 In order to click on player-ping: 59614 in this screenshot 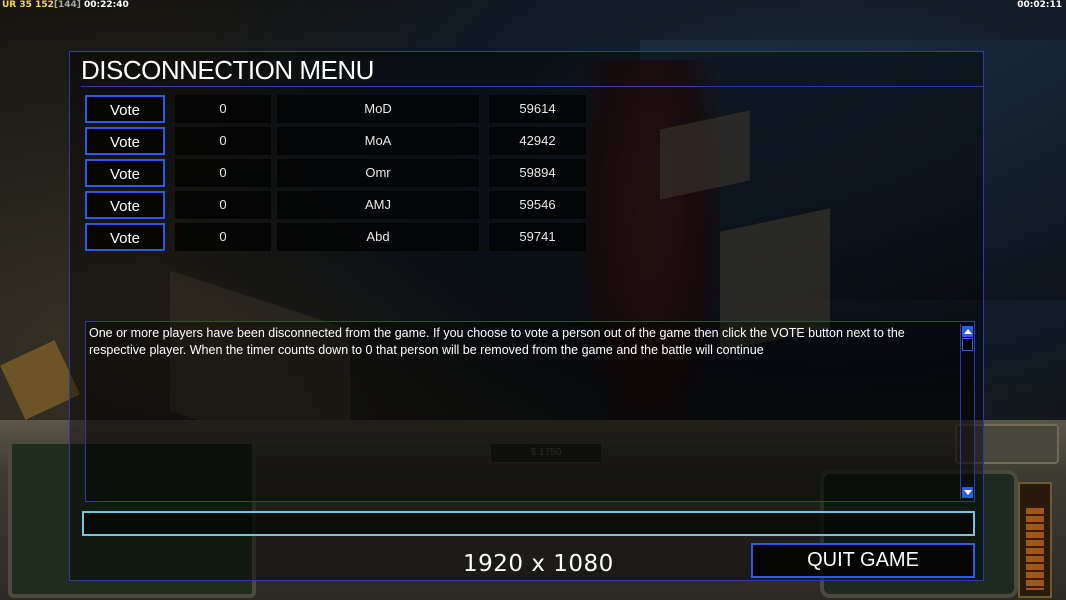, I will do `click(537, 109)`.